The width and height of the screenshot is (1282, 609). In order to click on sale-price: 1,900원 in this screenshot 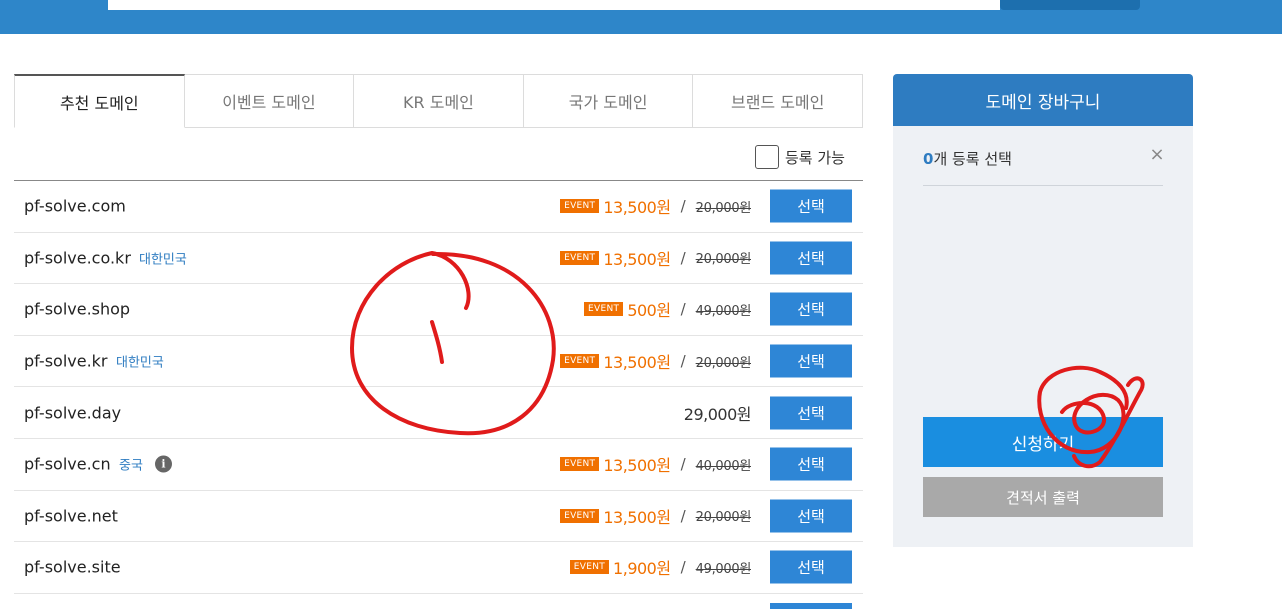, I will do `click(642, 569)`.